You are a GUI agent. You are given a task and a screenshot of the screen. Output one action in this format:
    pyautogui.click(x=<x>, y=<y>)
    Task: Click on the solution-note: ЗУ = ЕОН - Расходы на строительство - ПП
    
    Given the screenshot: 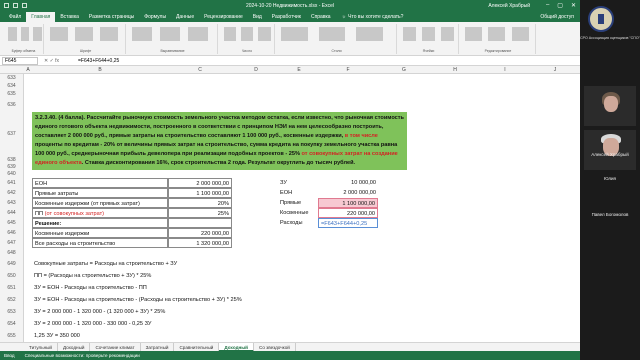 What is the action you would take?
    pyautogui.click(x=90, y=288)
    